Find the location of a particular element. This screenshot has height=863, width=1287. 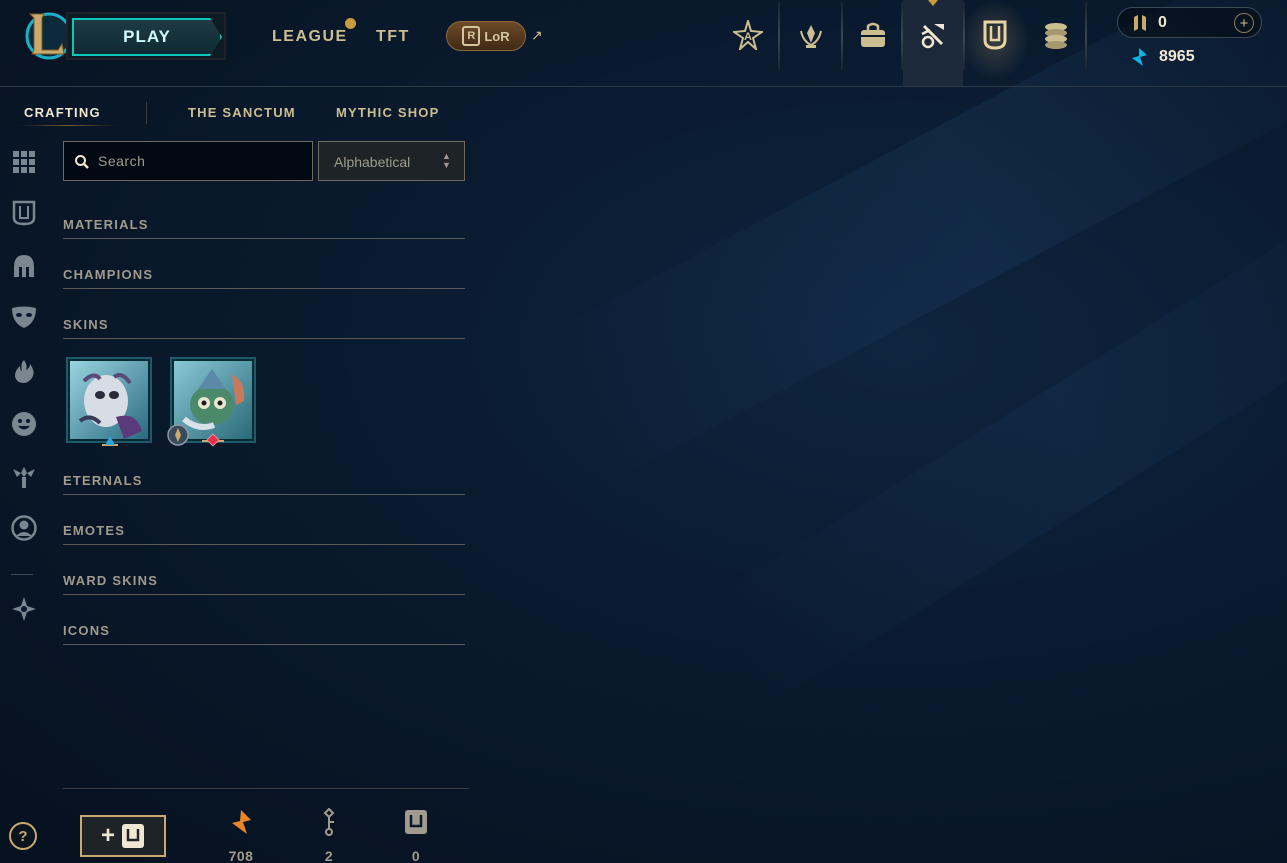

sort-dropdown: Alphabetical ▲ ▼ is located at coordinates (391, 161).